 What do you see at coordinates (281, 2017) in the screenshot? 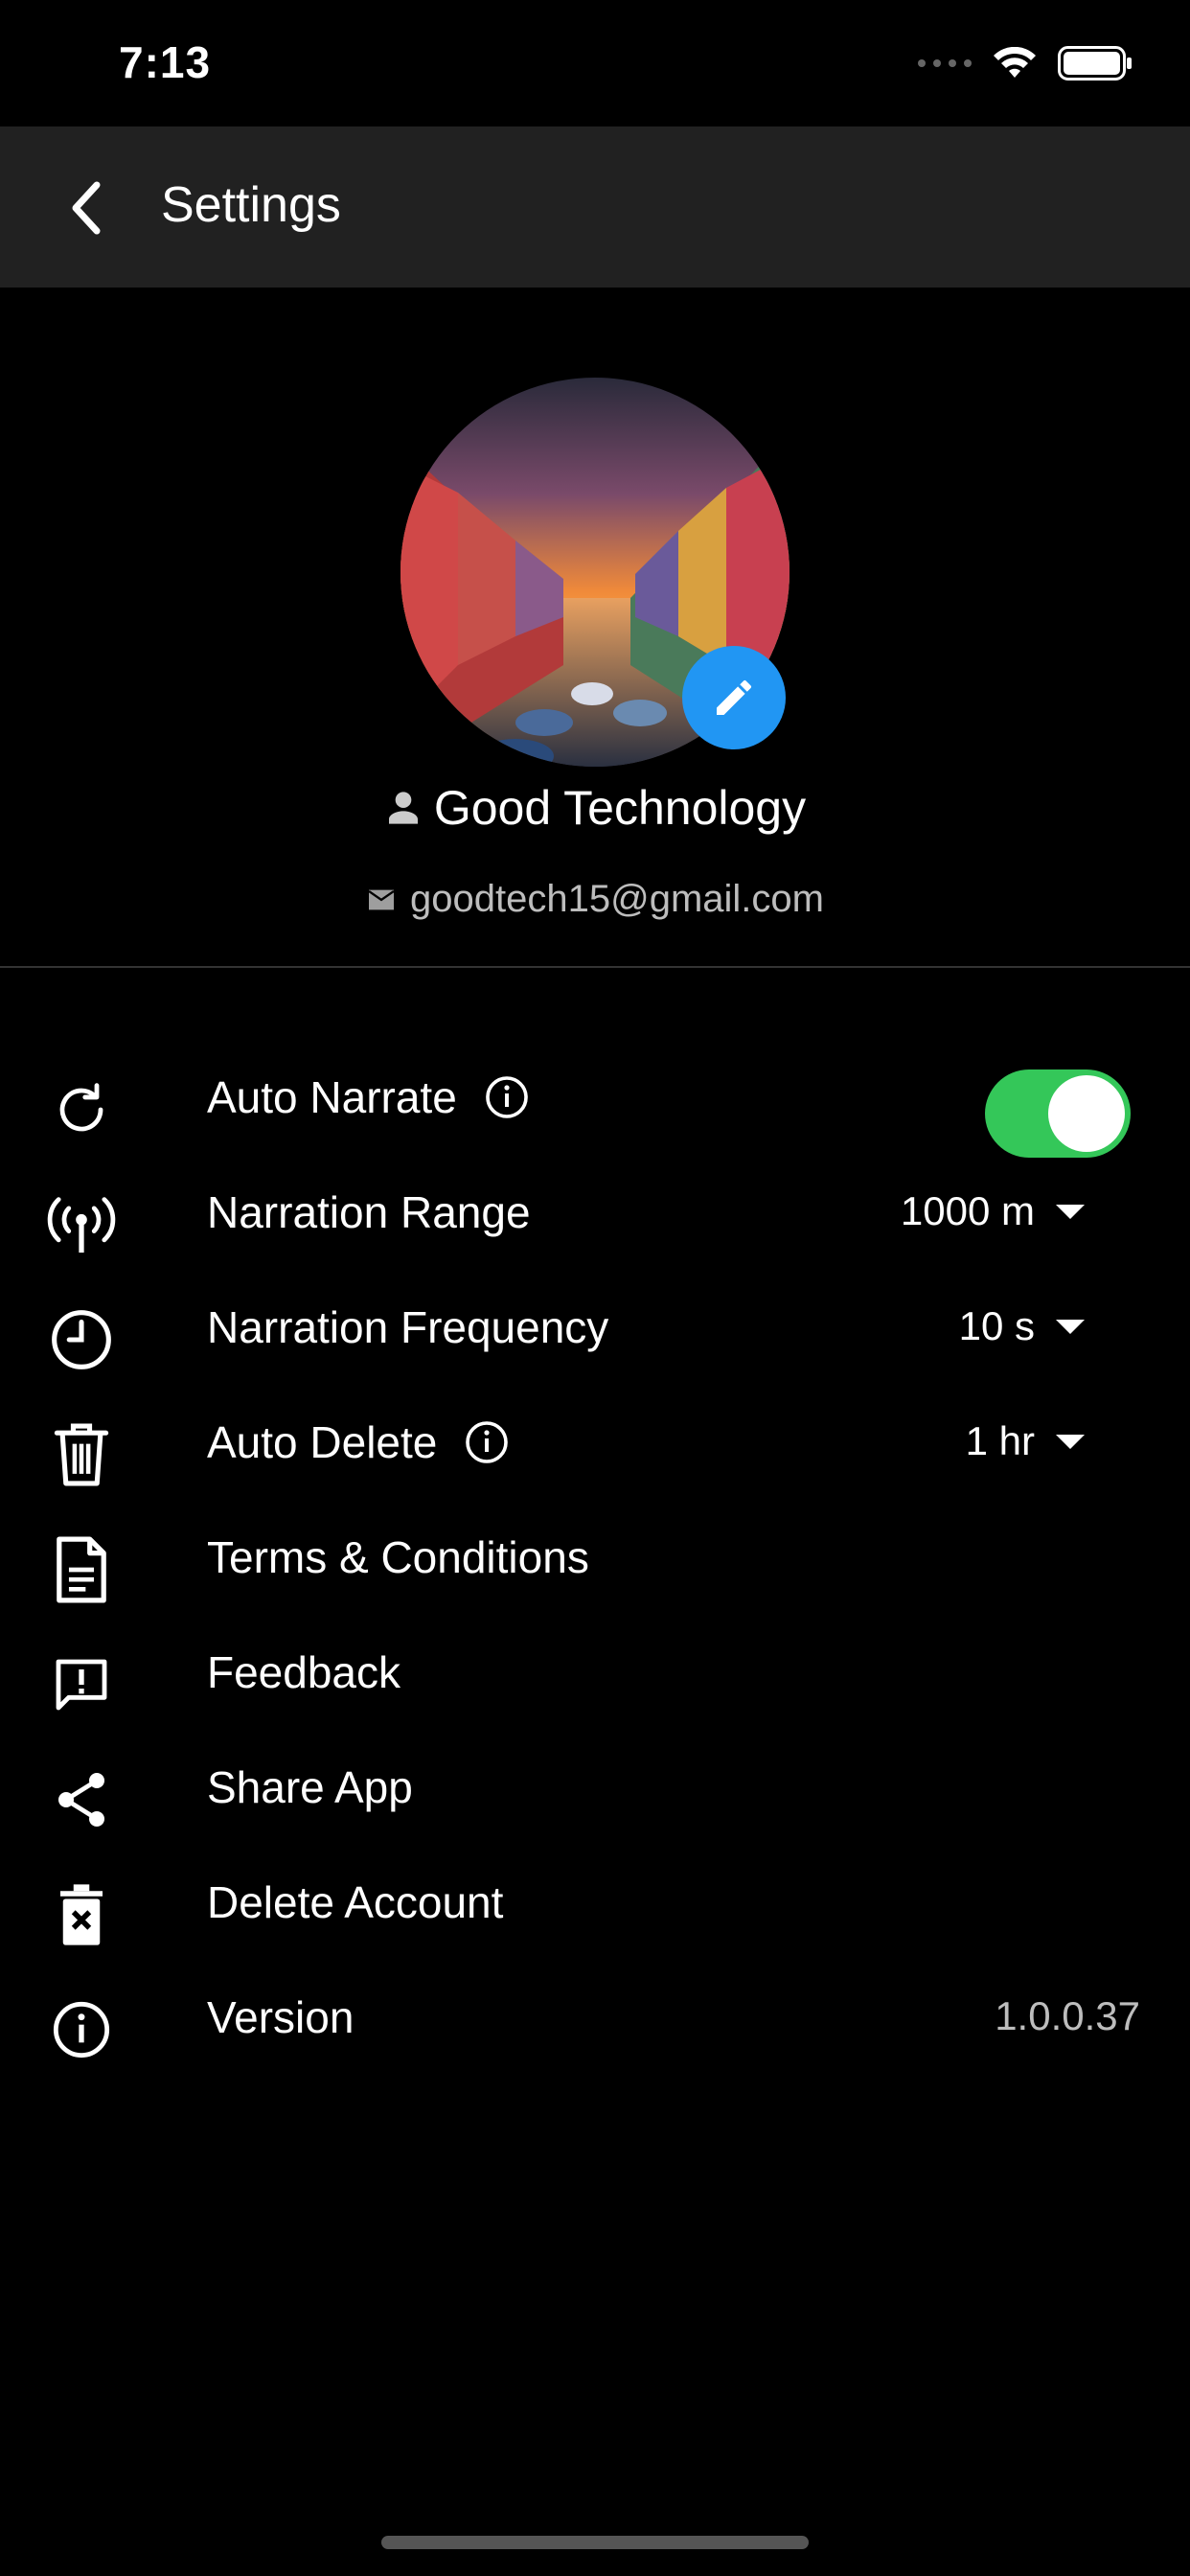
I see `version-label: Version` at bounding box center [281, 2017].